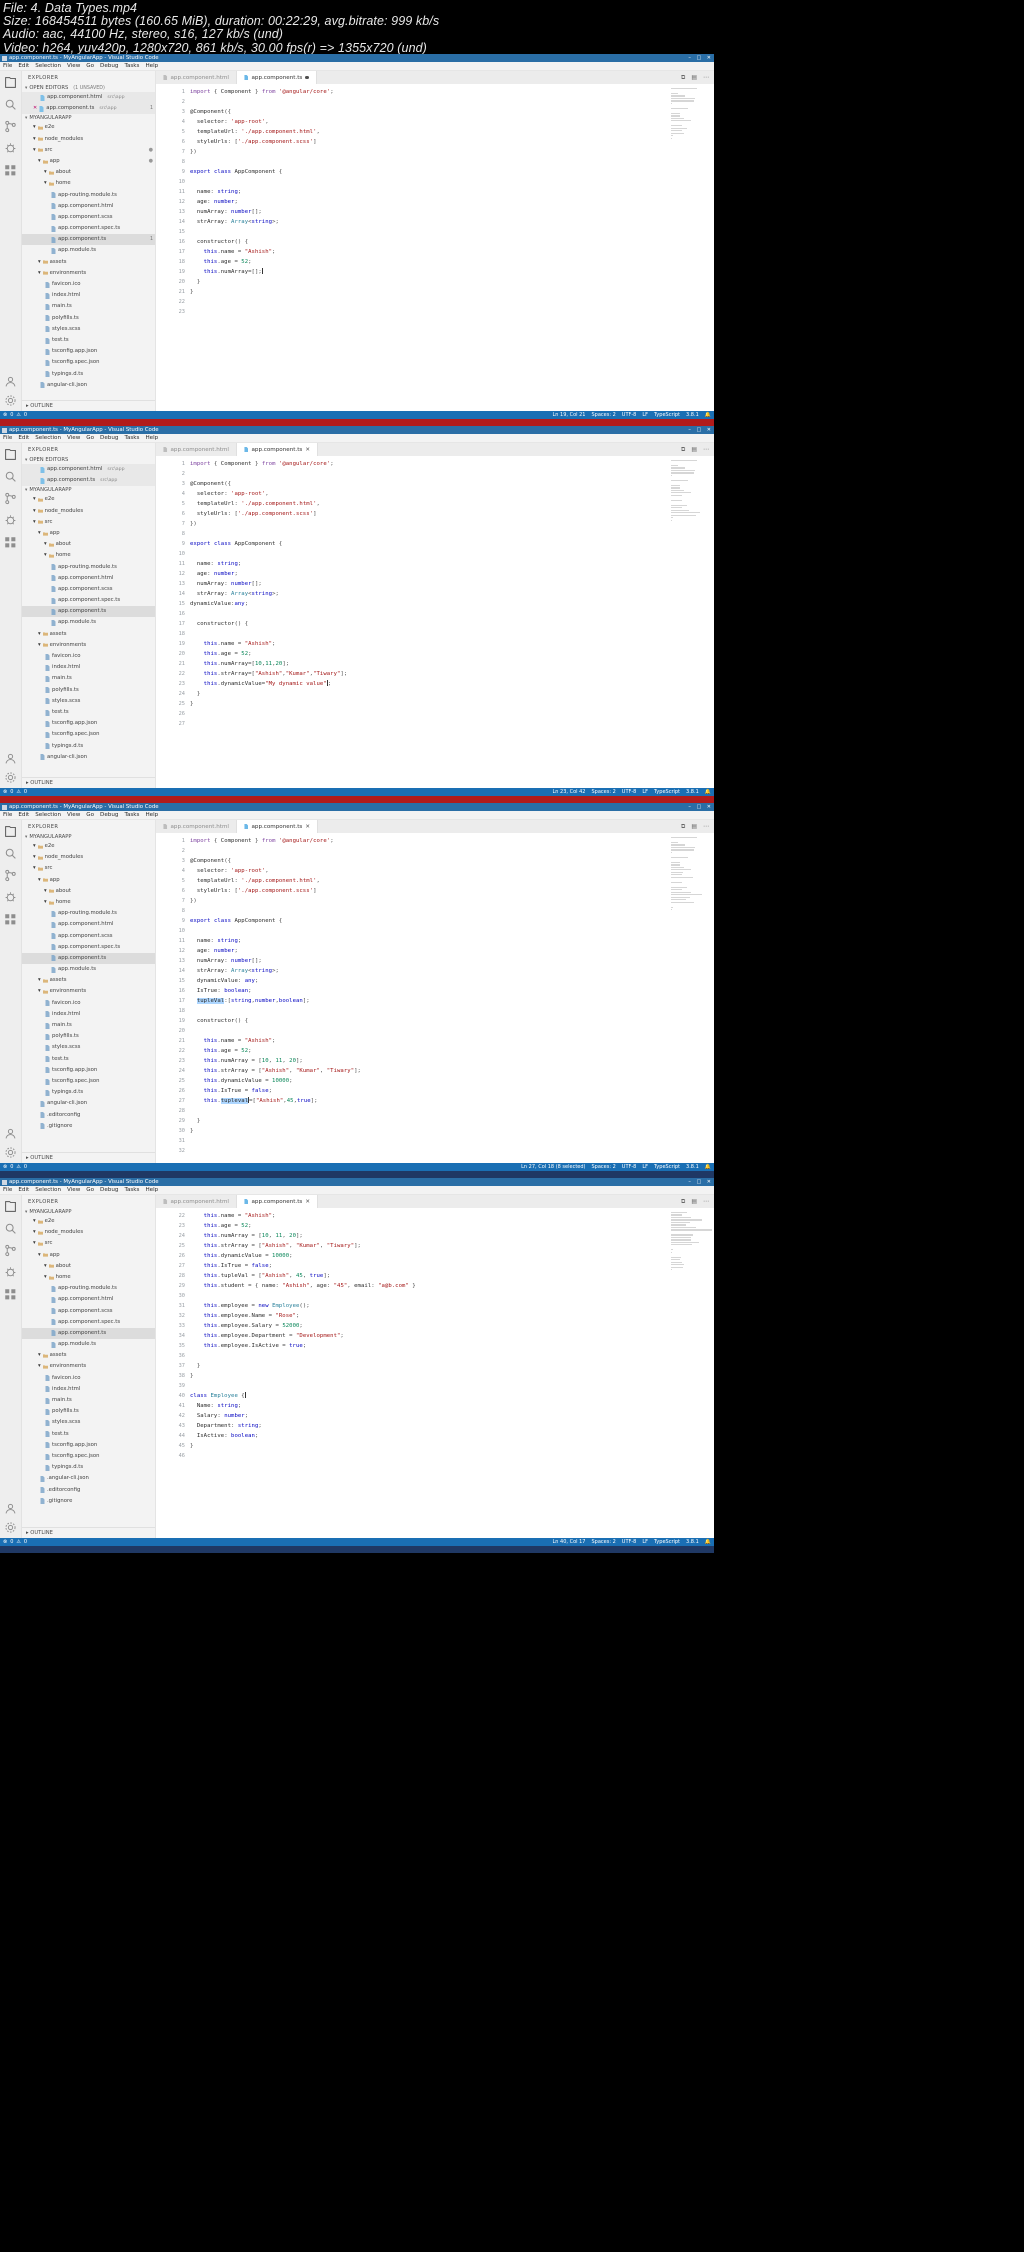 This screenshot has width=1024, height=2252. I want to click on code-line: IsActive: boolean;, so click(429, 1436).